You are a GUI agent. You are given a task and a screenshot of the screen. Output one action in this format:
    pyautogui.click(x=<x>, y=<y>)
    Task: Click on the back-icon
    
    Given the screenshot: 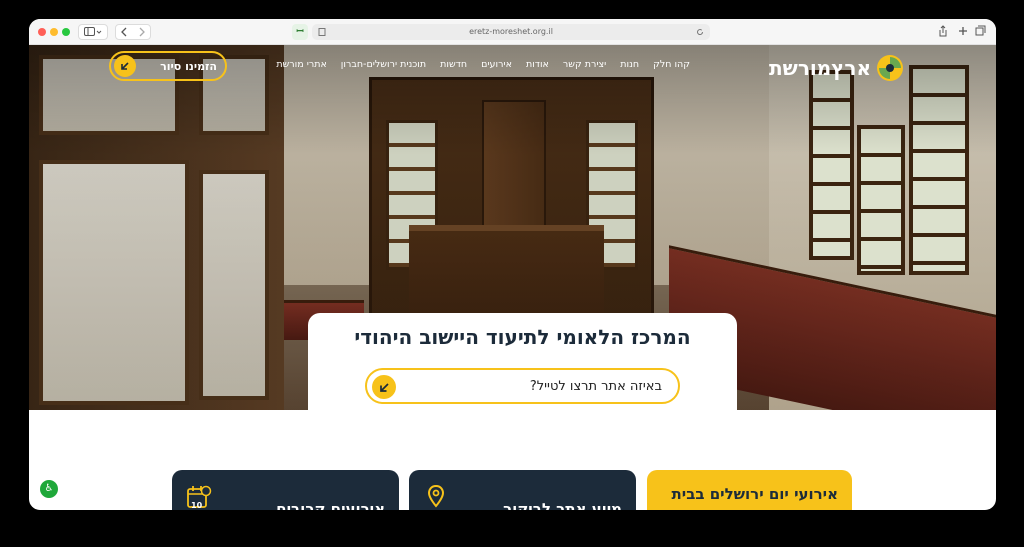 What is the action you would take?
    pyautogui.click(x=124, y=32)
    